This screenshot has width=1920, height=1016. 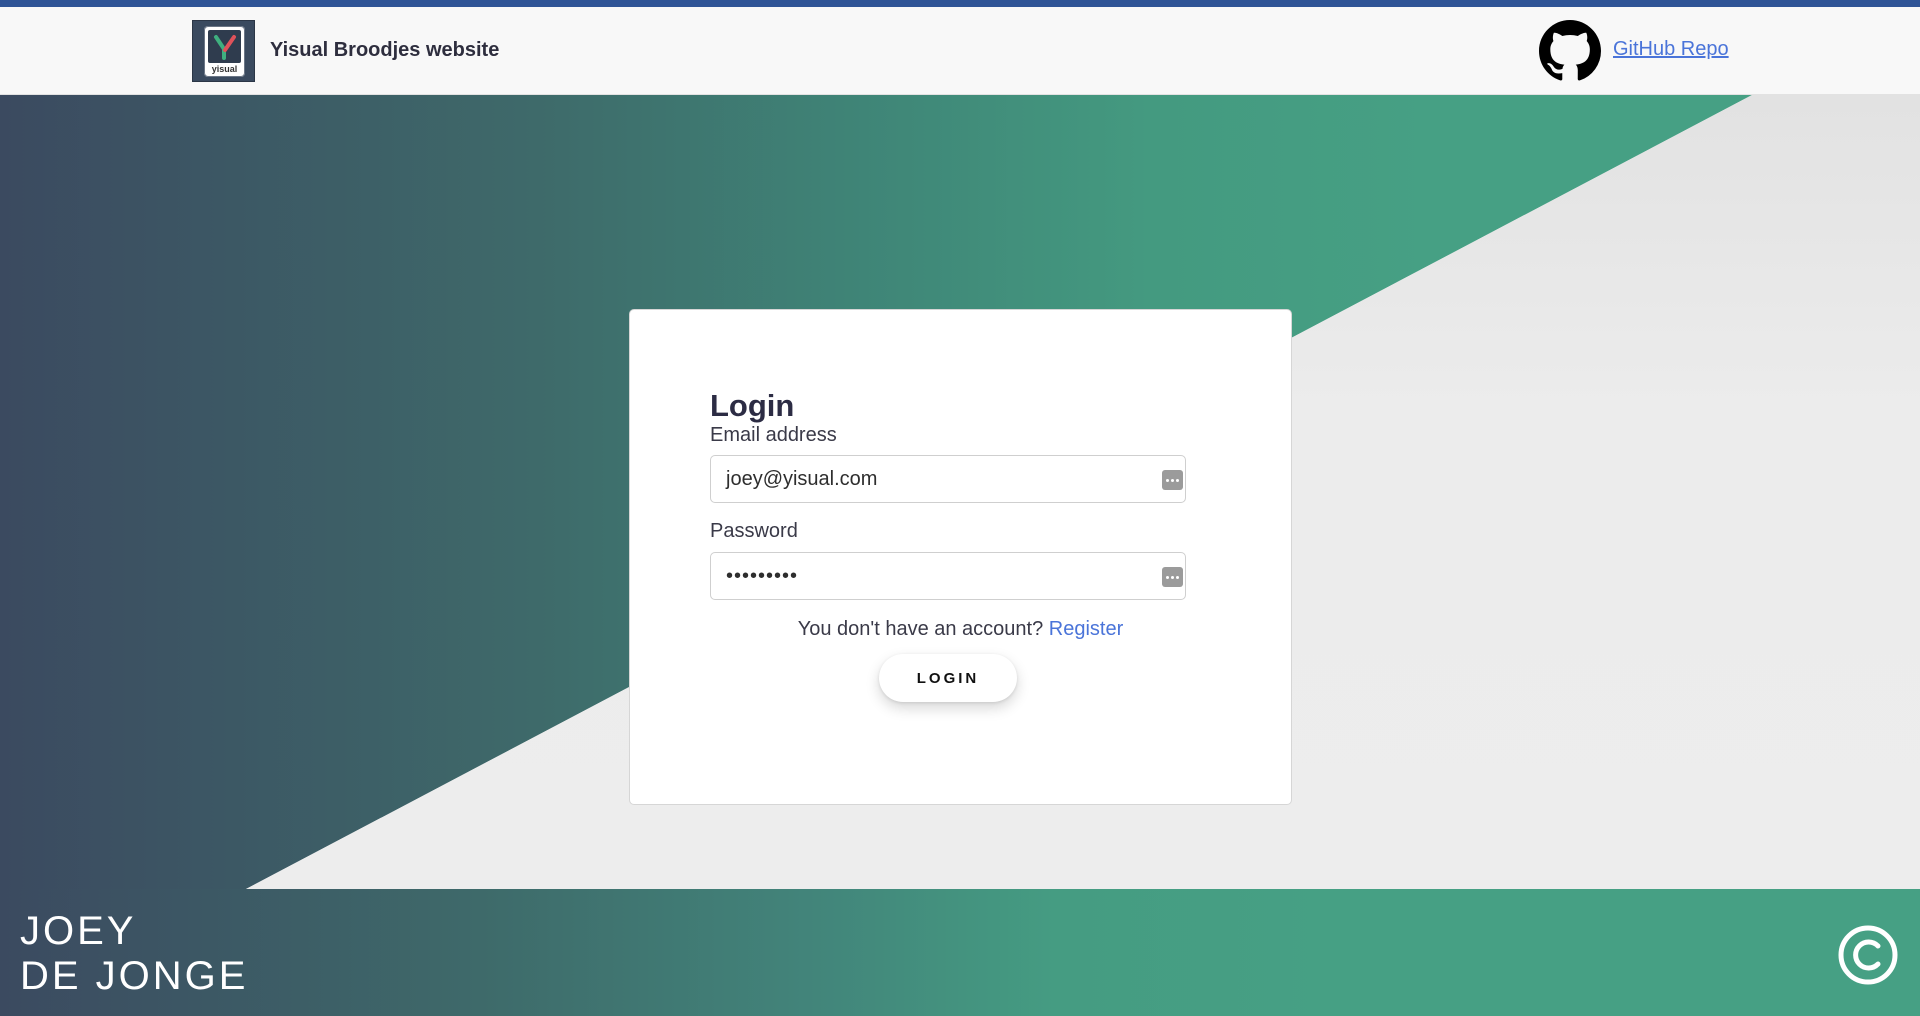 I want to click on footer-name-line2: DE JONGE, so click(x=134, y=976).